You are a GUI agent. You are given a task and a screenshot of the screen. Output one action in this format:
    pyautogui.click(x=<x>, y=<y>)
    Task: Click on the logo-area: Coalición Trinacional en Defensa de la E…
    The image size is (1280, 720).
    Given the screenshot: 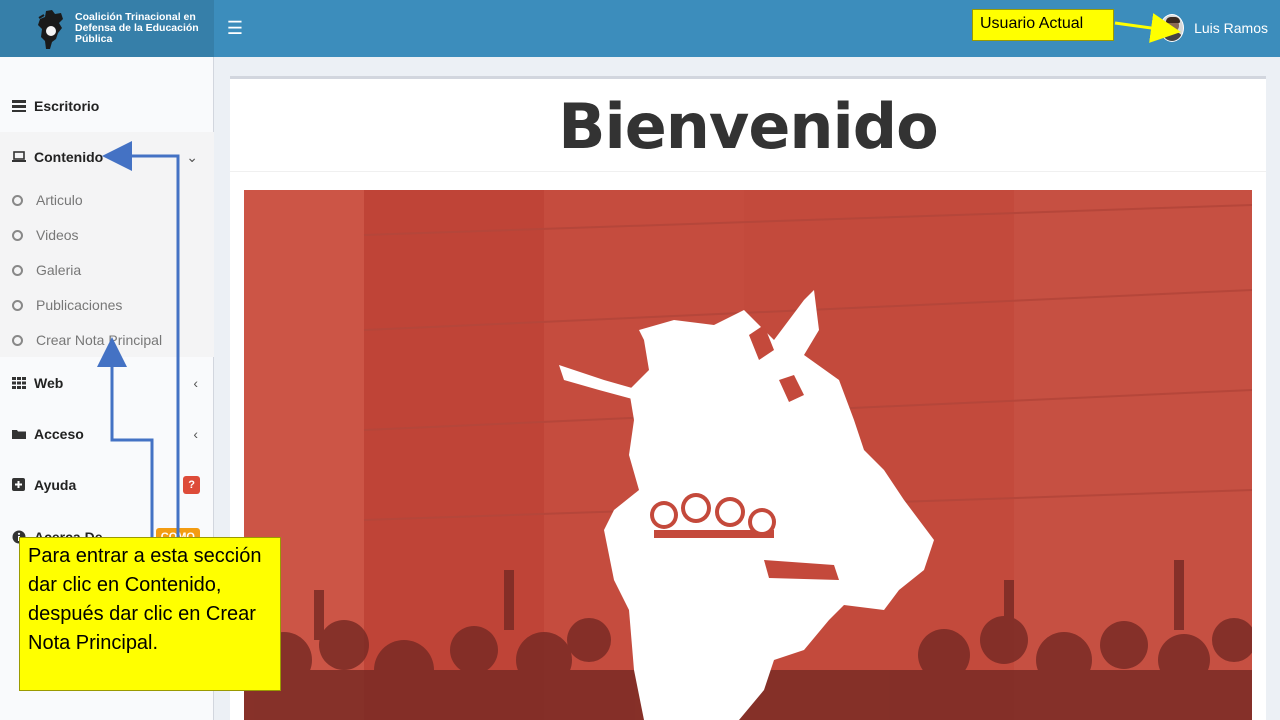 What is the action you would take?
    pyautogui.click(x=107, y=28)
    